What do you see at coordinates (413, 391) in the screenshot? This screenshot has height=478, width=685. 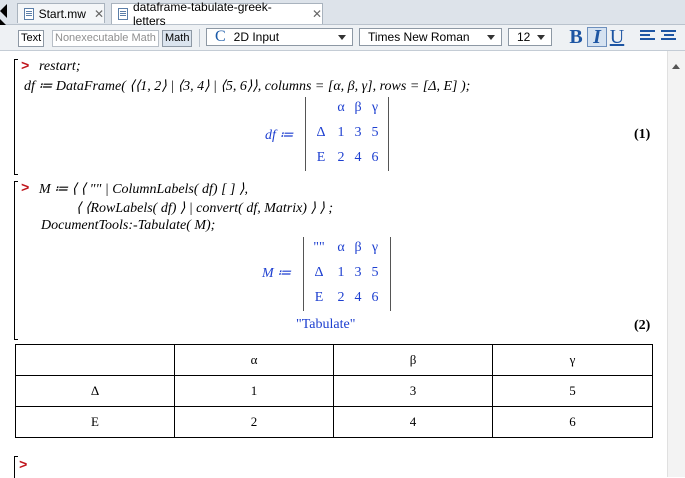 I see `table-cell: 3` at bounding box center [413, 391].